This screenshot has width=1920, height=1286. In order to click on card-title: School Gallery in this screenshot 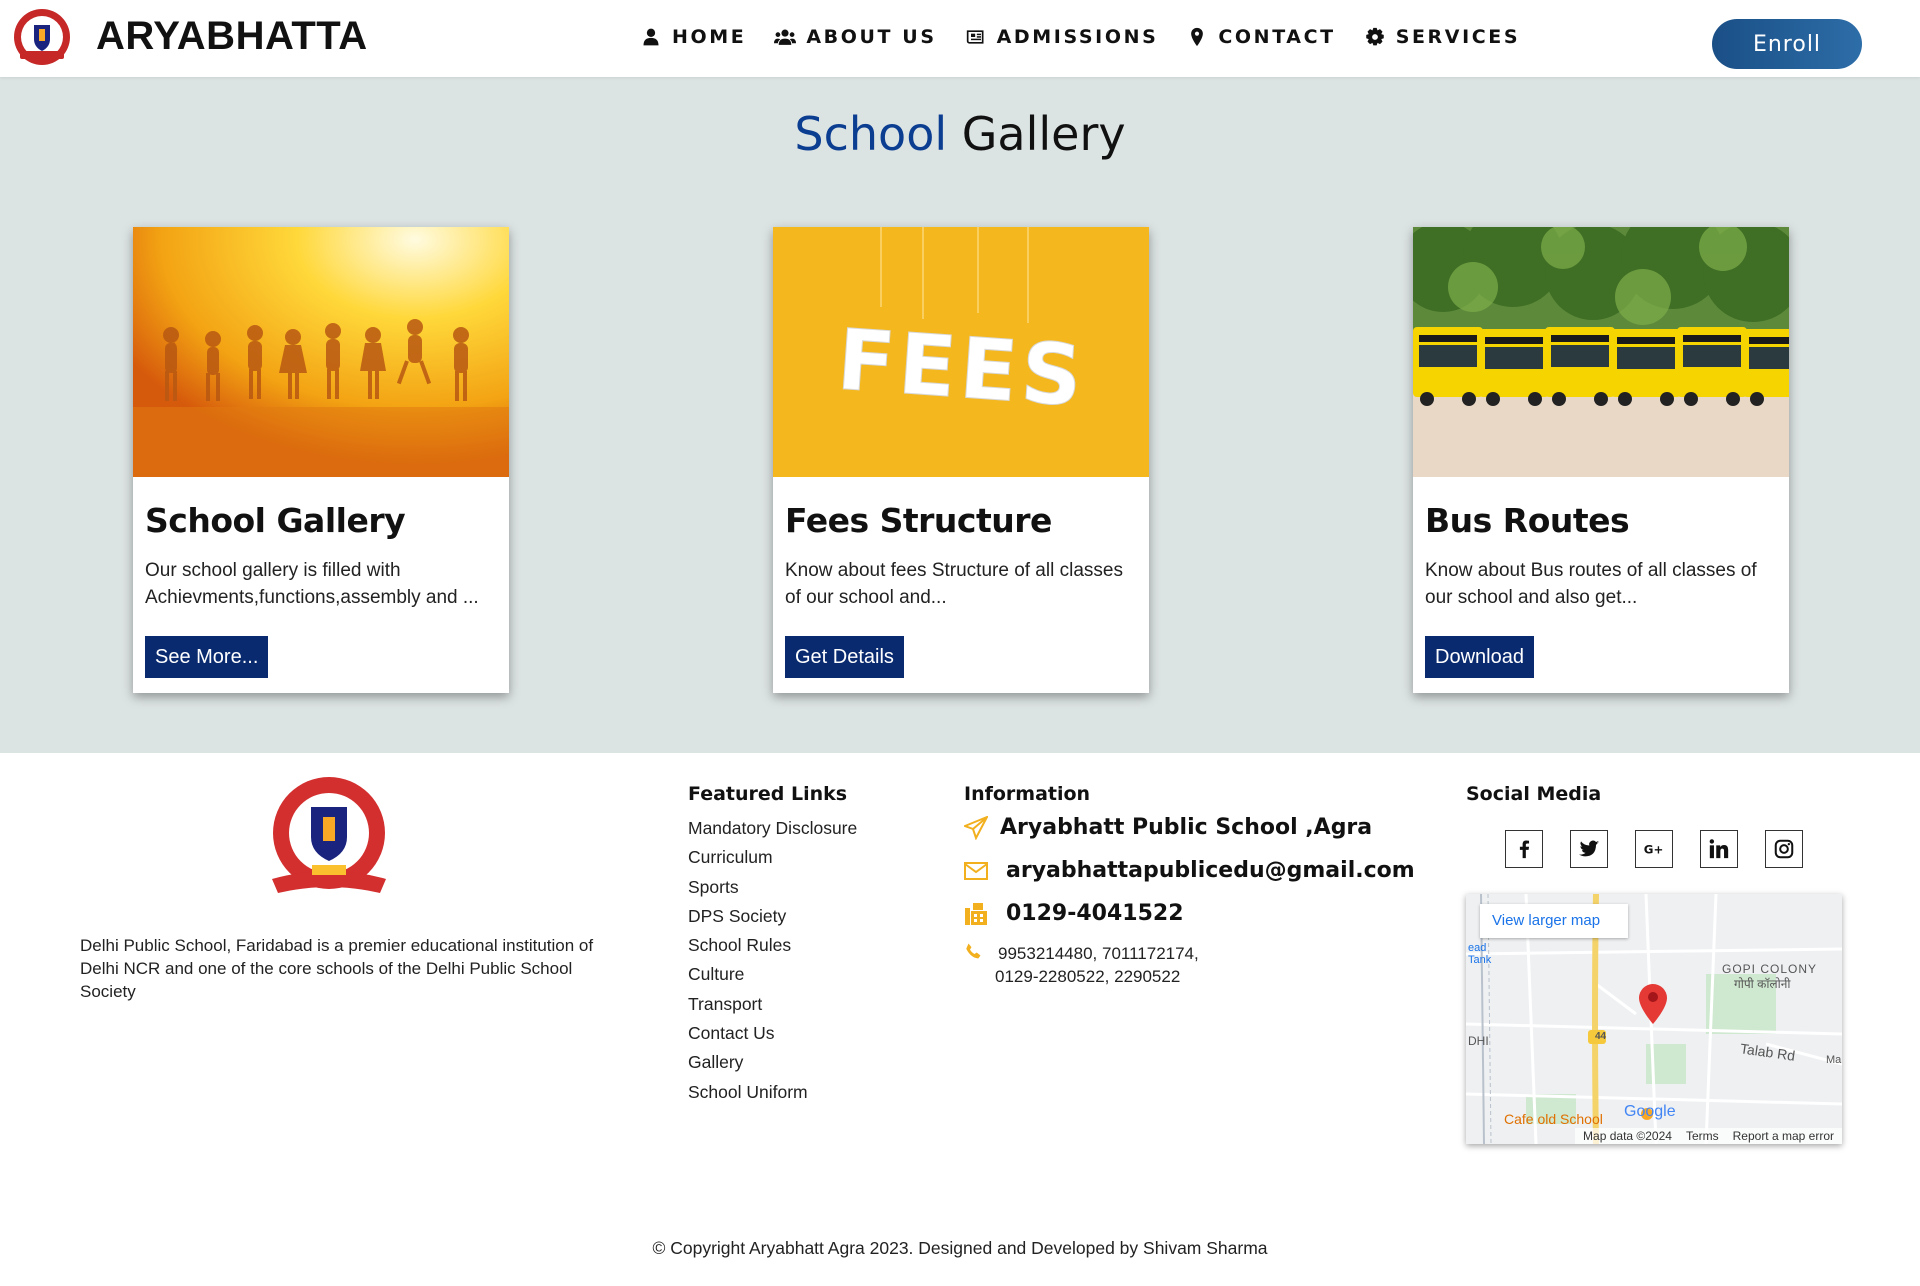, I will do `click(275, 520)`.